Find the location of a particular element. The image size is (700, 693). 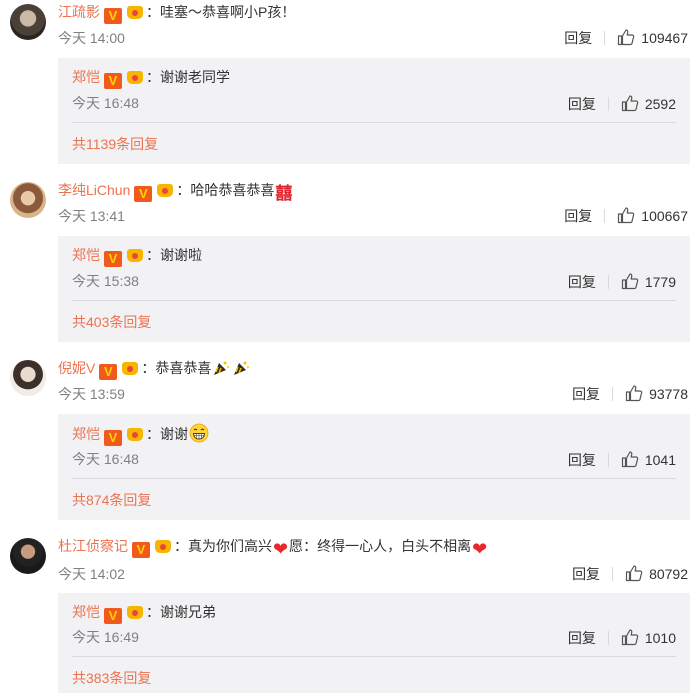

like-count: 100667 is located at coordinates (664, 216).